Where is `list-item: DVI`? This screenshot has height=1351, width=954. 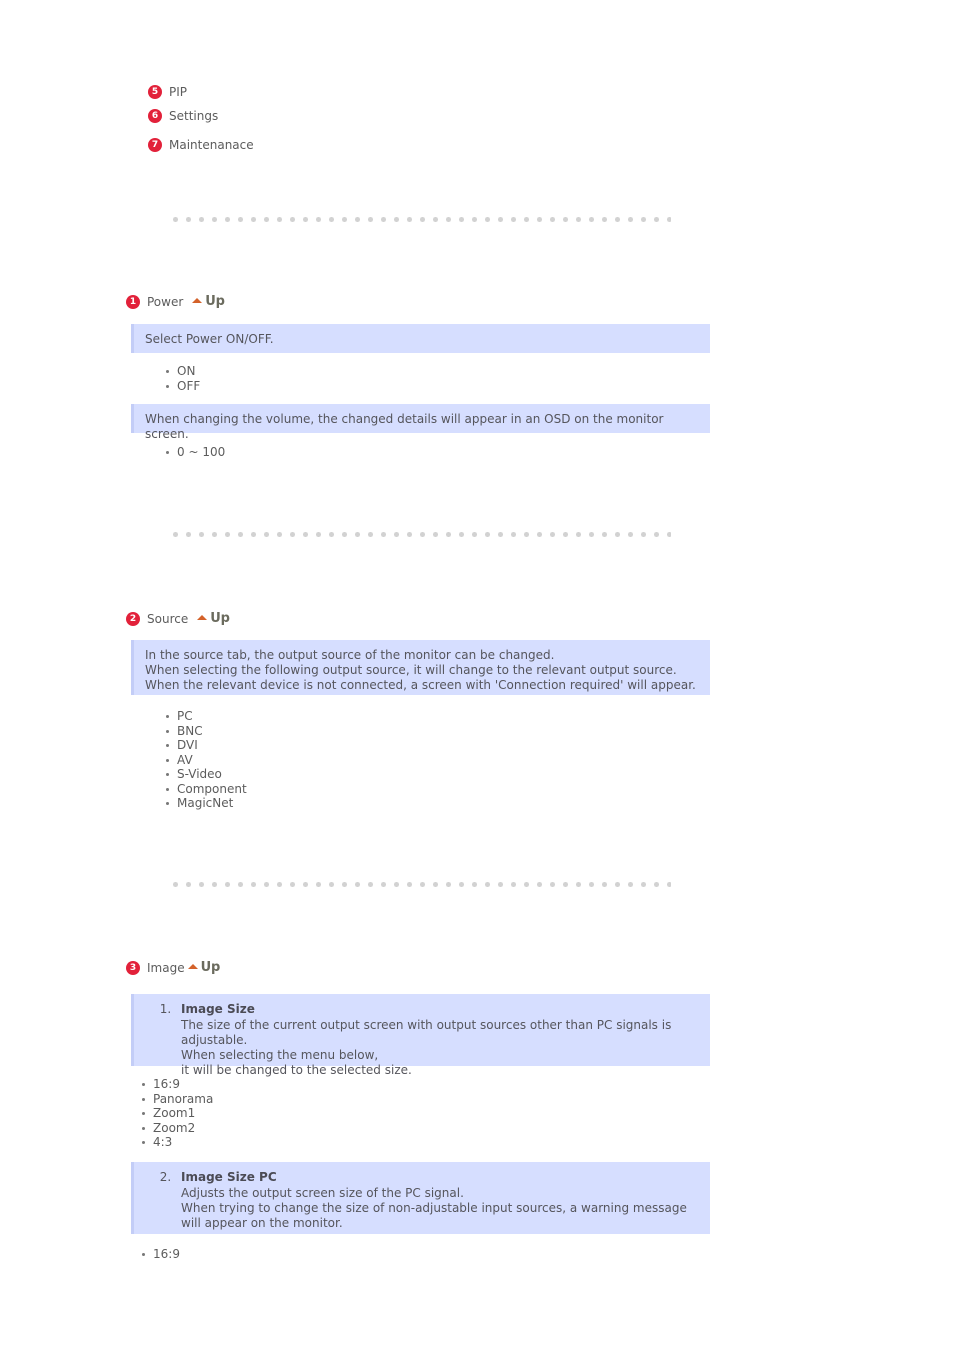
list-item: DVI is located at coordinates (206, 745).